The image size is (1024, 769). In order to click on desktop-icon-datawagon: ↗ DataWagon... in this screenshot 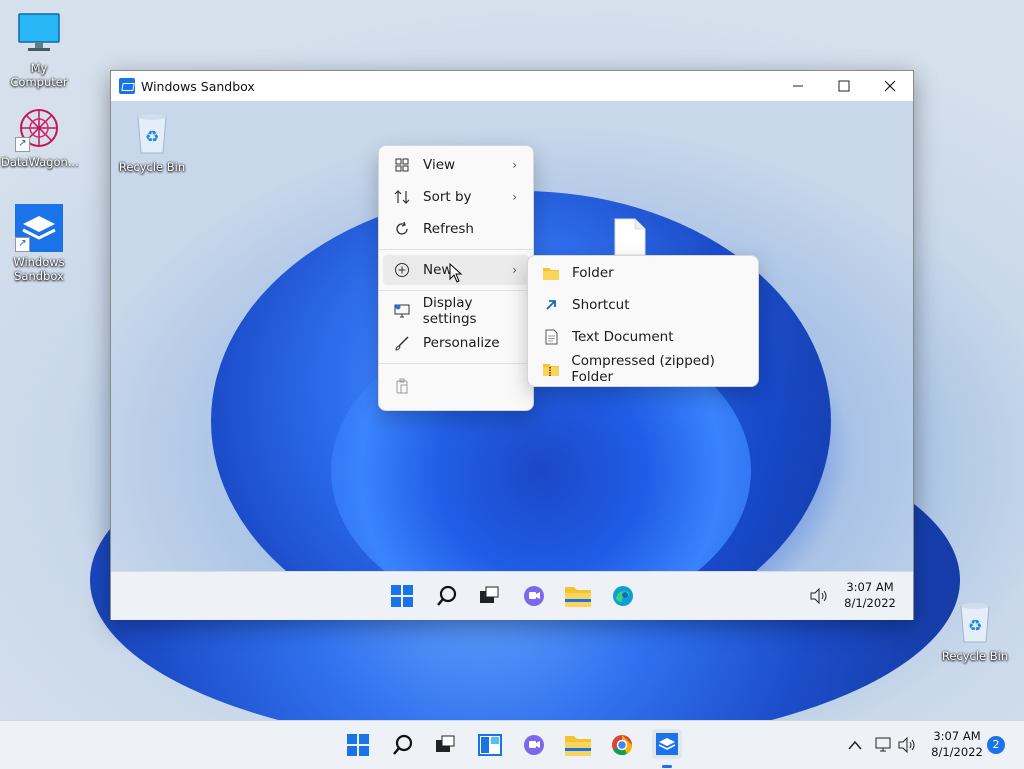, I will do `click(40, 136)`.